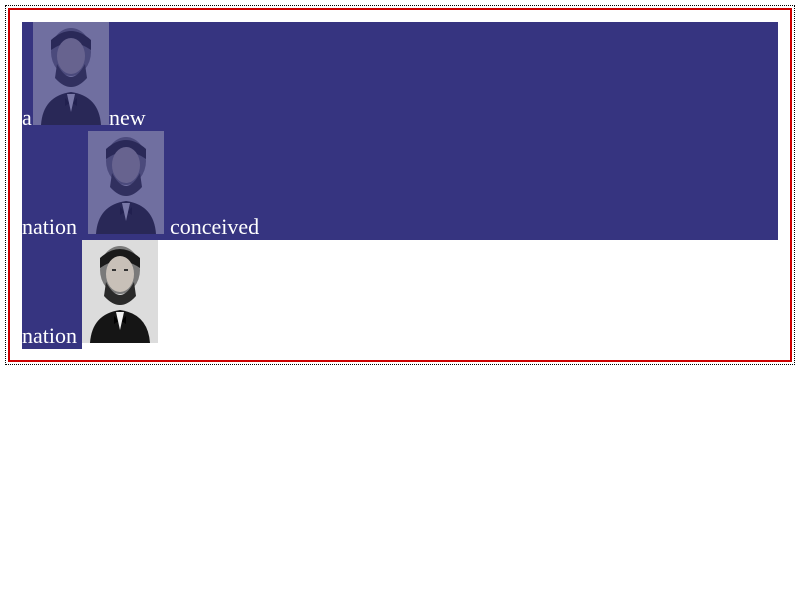  I want to click on lincoln-portrait, so click(120, 291).